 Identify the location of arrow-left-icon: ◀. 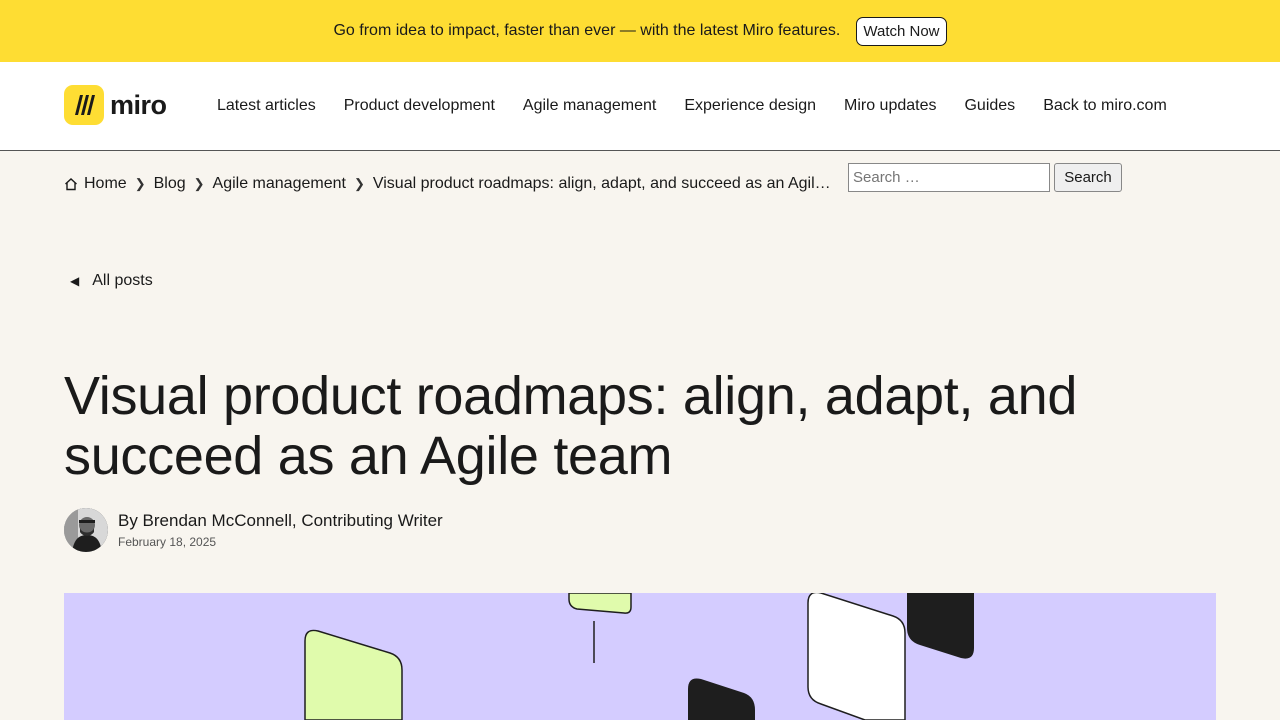
(75, 281).